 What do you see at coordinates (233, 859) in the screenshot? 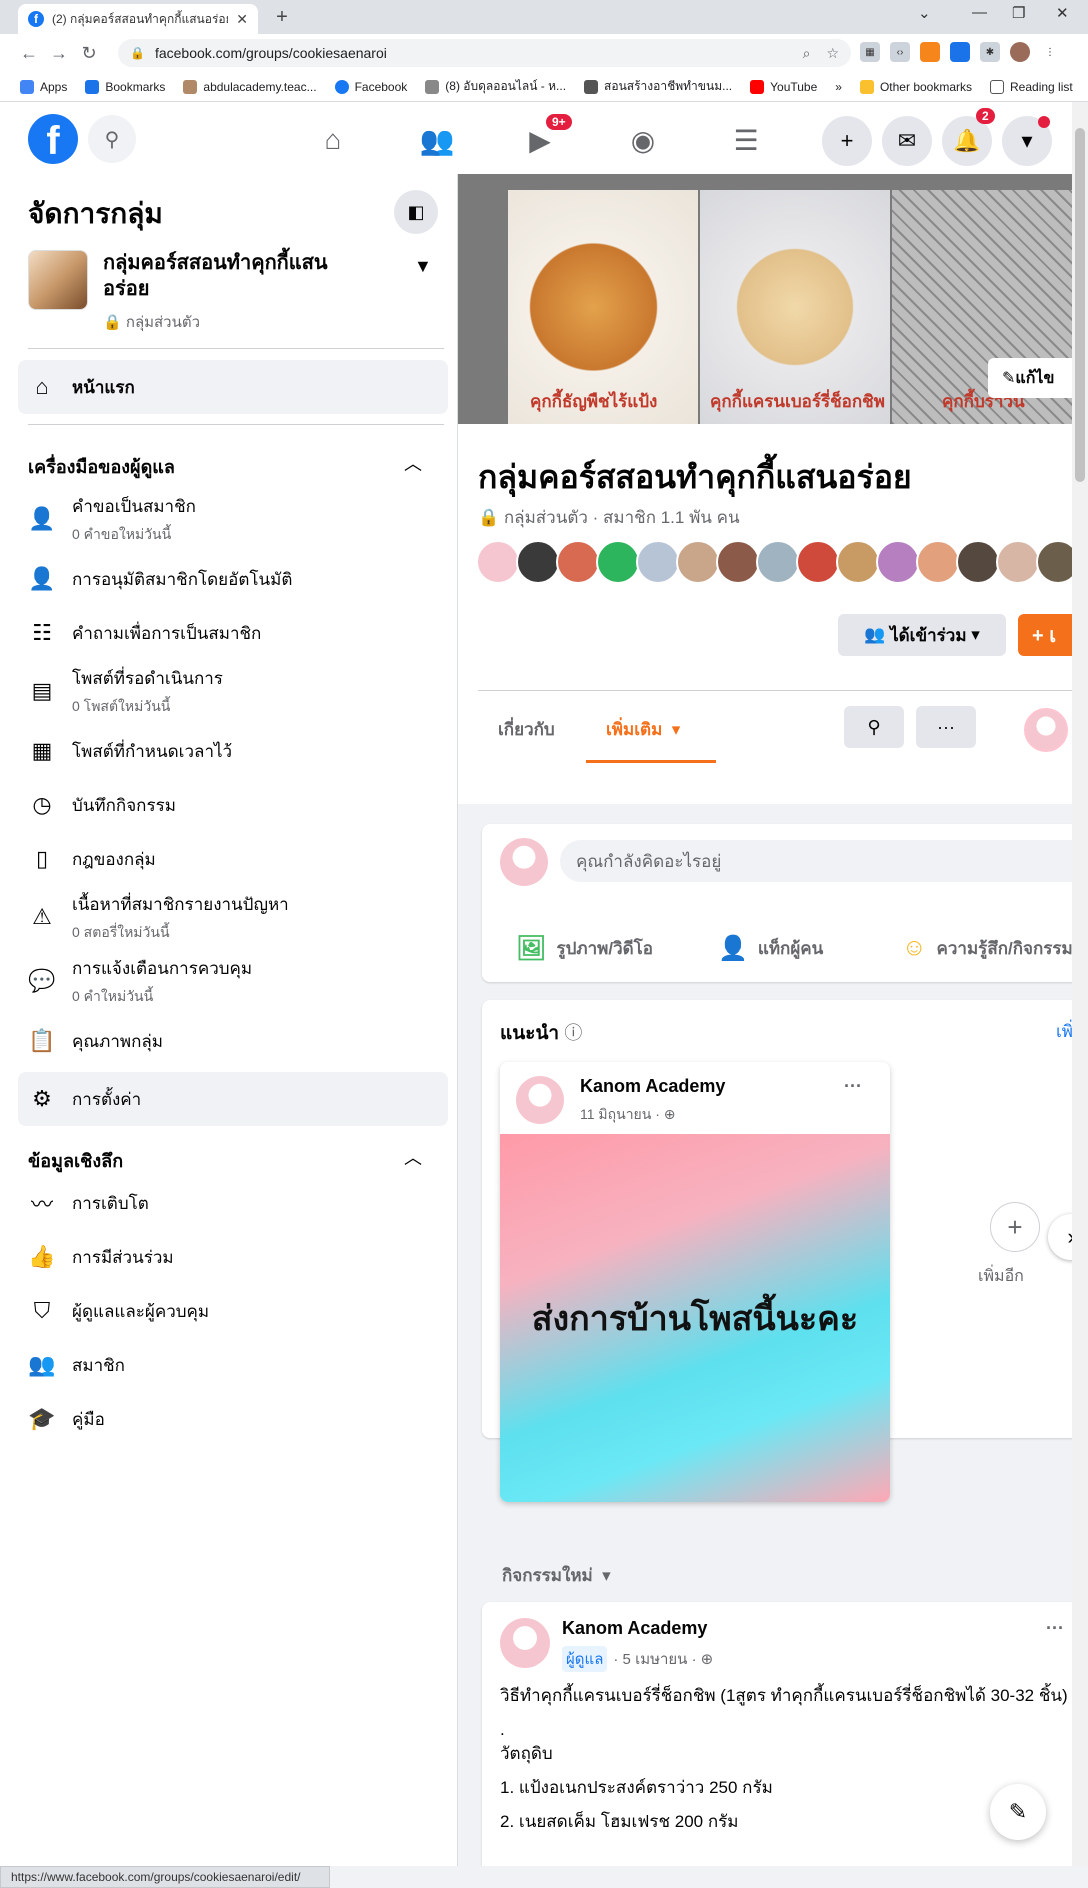
I see `sidebar-item-group-rules: ▯ กฎของกลุ่ม` at bounding box center [233, 859].